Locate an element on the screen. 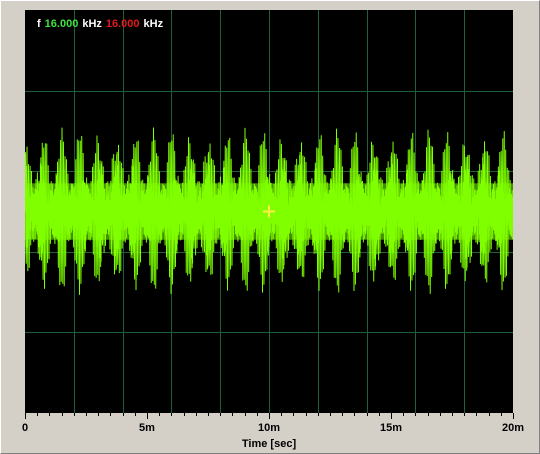 This screenshot has width=540, height=454. readout-prefix: f is located at coordinates (39, 24).